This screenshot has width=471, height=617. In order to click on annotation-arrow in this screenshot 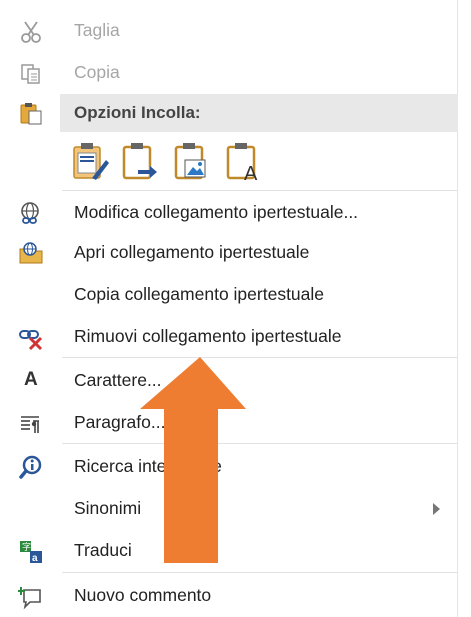, I will do `click(193, 460)`.